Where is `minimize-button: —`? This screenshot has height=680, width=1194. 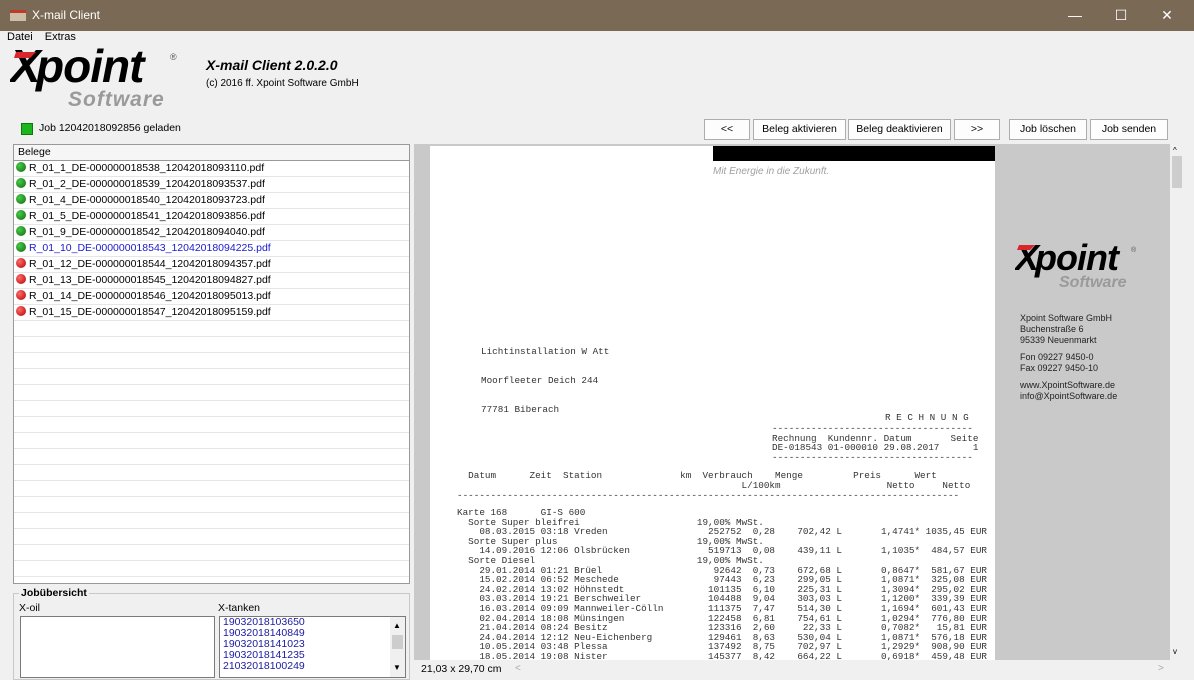 minimize-button: — is located at coordinates (1075, 15).